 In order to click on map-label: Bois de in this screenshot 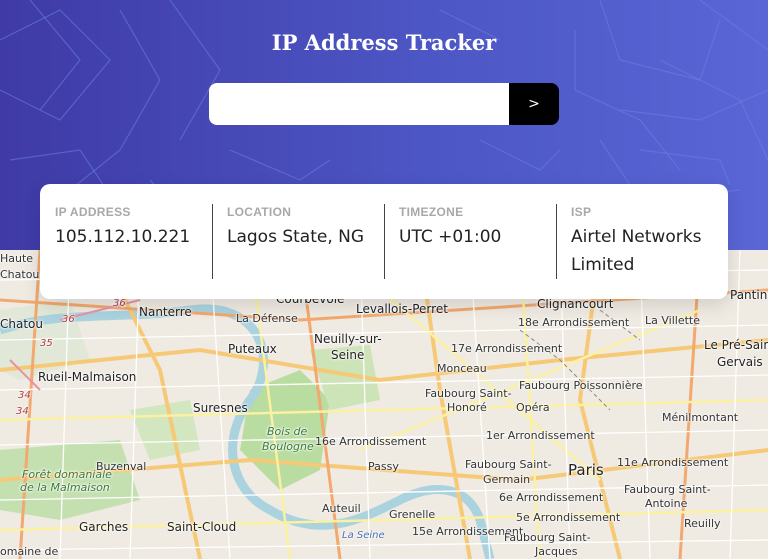, I will do `click(287, 431)`.